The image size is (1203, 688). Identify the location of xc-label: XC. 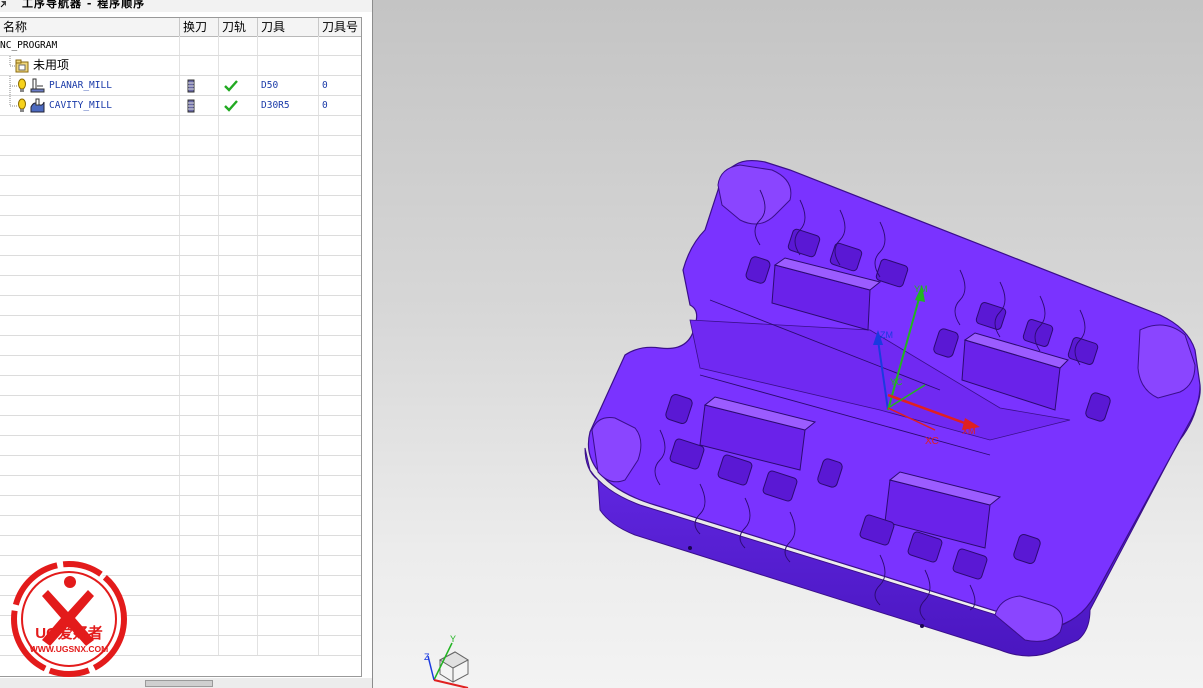
(932, 441).